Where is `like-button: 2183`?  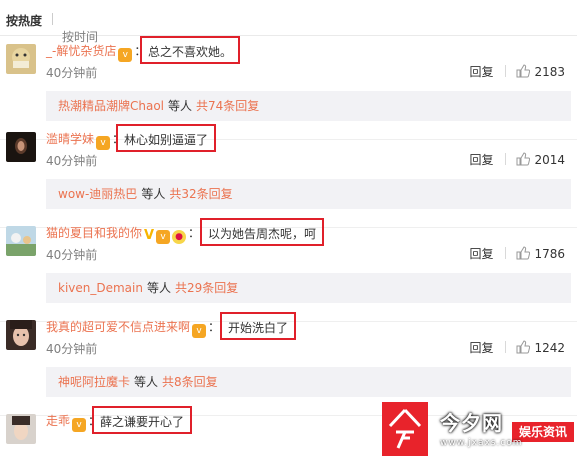
like-button: 2183 is located at coordinates (540, 72).